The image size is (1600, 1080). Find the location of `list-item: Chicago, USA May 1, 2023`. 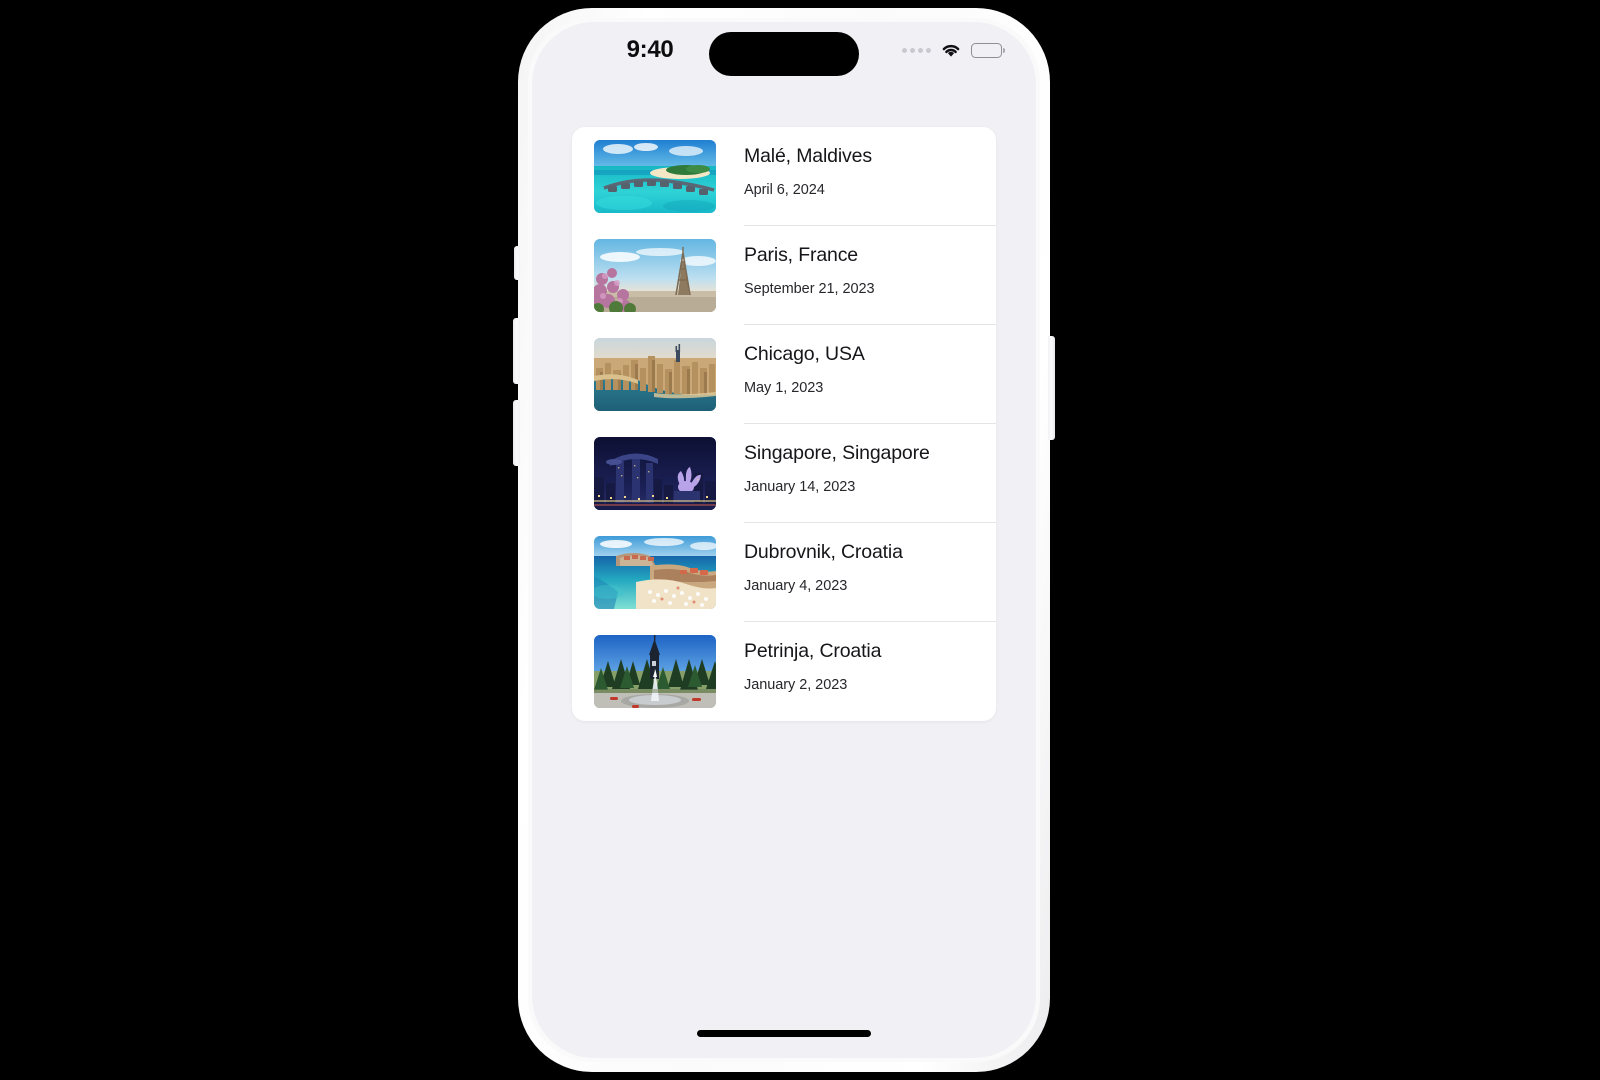

list-item: Chicago, USA May 1, 2023 is located at coordinates (784, 374).